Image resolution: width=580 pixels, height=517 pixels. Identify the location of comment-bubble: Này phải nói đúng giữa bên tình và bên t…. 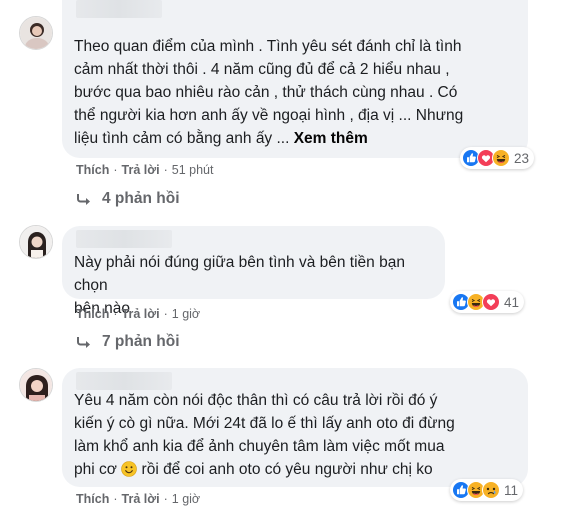
(253, 271).